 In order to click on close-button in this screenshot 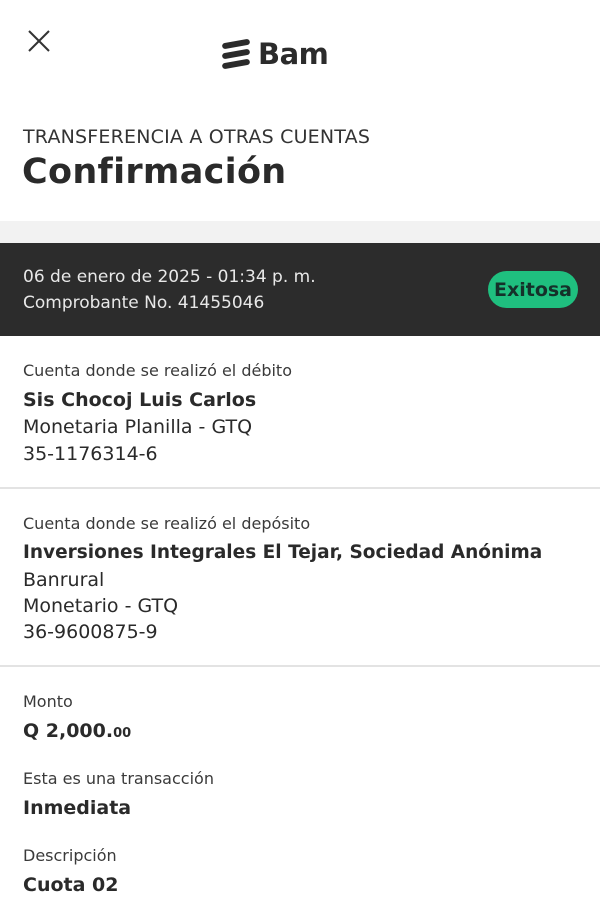, I will do `click(39, 41)`.